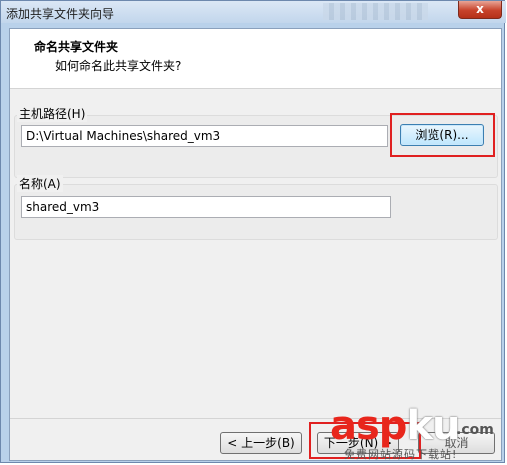 This screenshot has width=507, height=465. What do you see at coordinates (60, 14) in the screenshot?
I see `window-title: 添加共享文件夹向导` at bounding box center [60, 14].